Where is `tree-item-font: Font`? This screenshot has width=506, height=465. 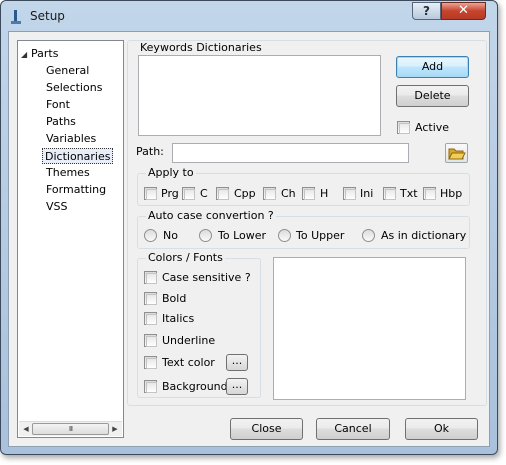
tree-item-font: Font is located at coordinates (58, 105).